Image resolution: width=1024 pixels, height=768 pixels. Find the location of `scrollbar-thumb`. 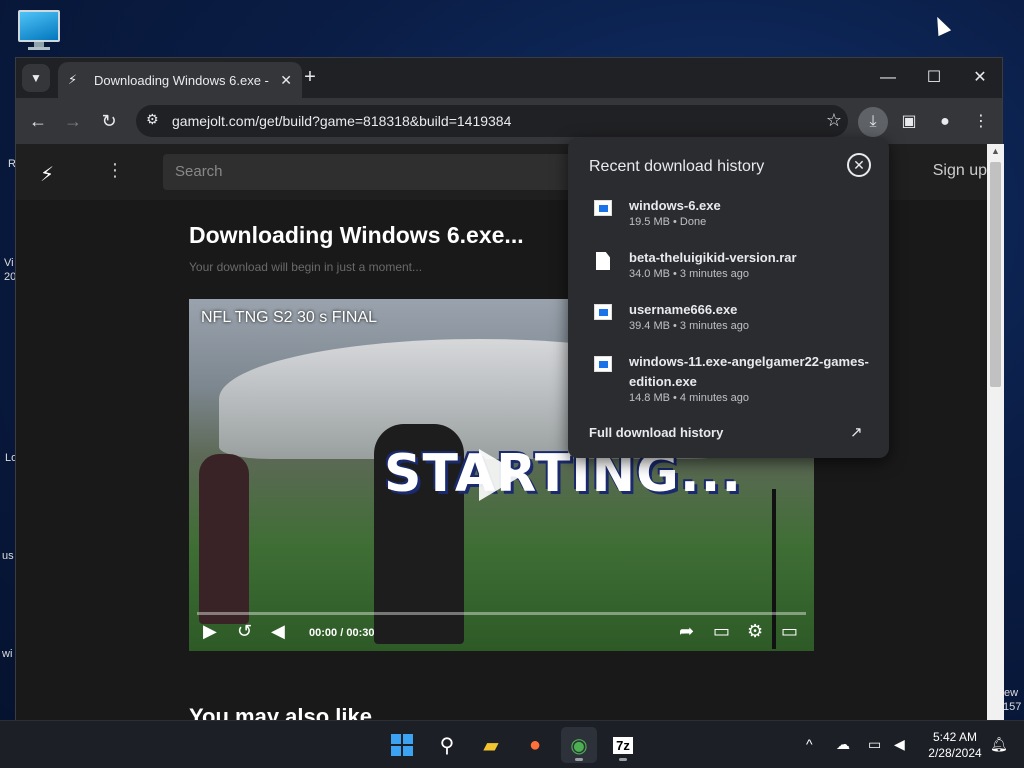

scrollbar-thumb is located at coordinates (995, 274).